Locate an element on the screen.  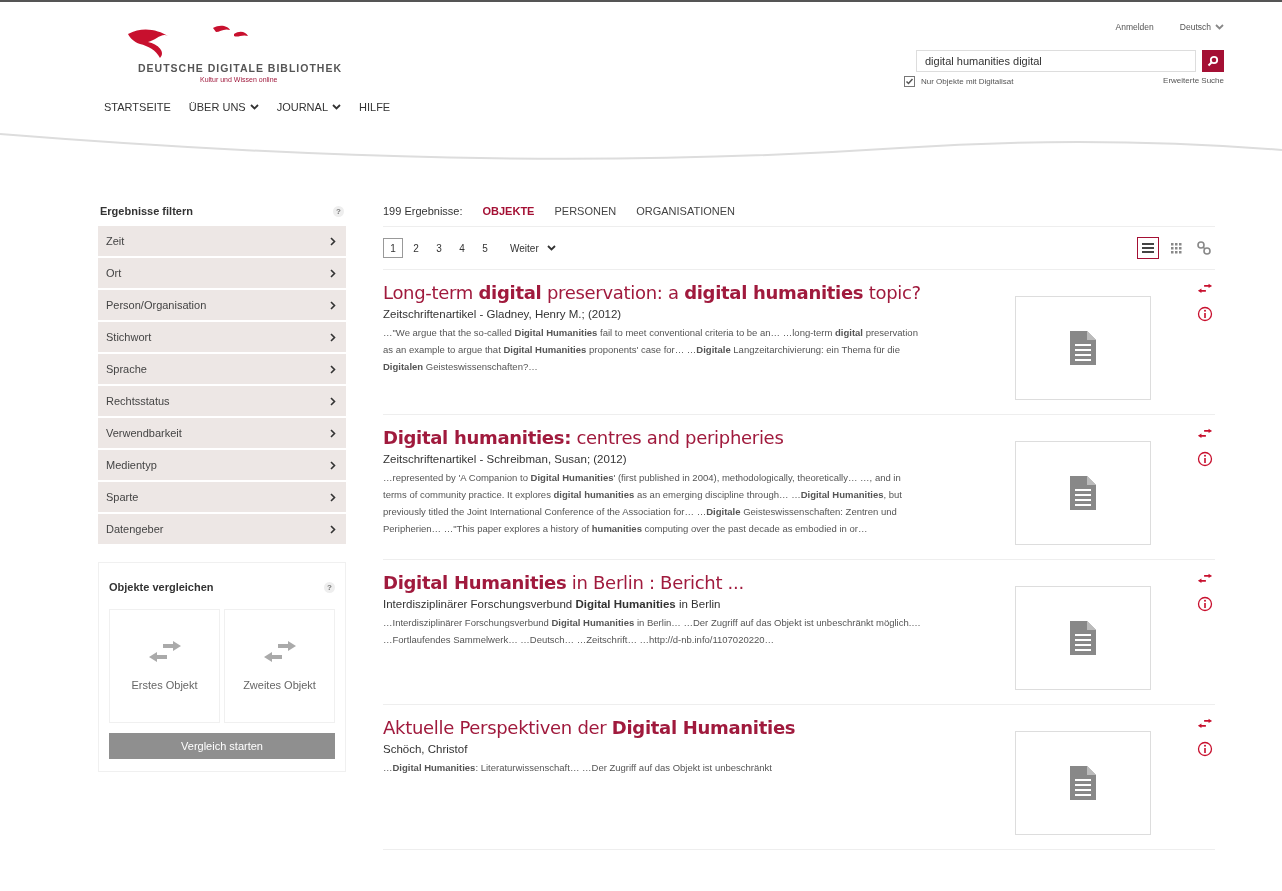
login-link: Anmelden is located at coordinates (1134, 27).